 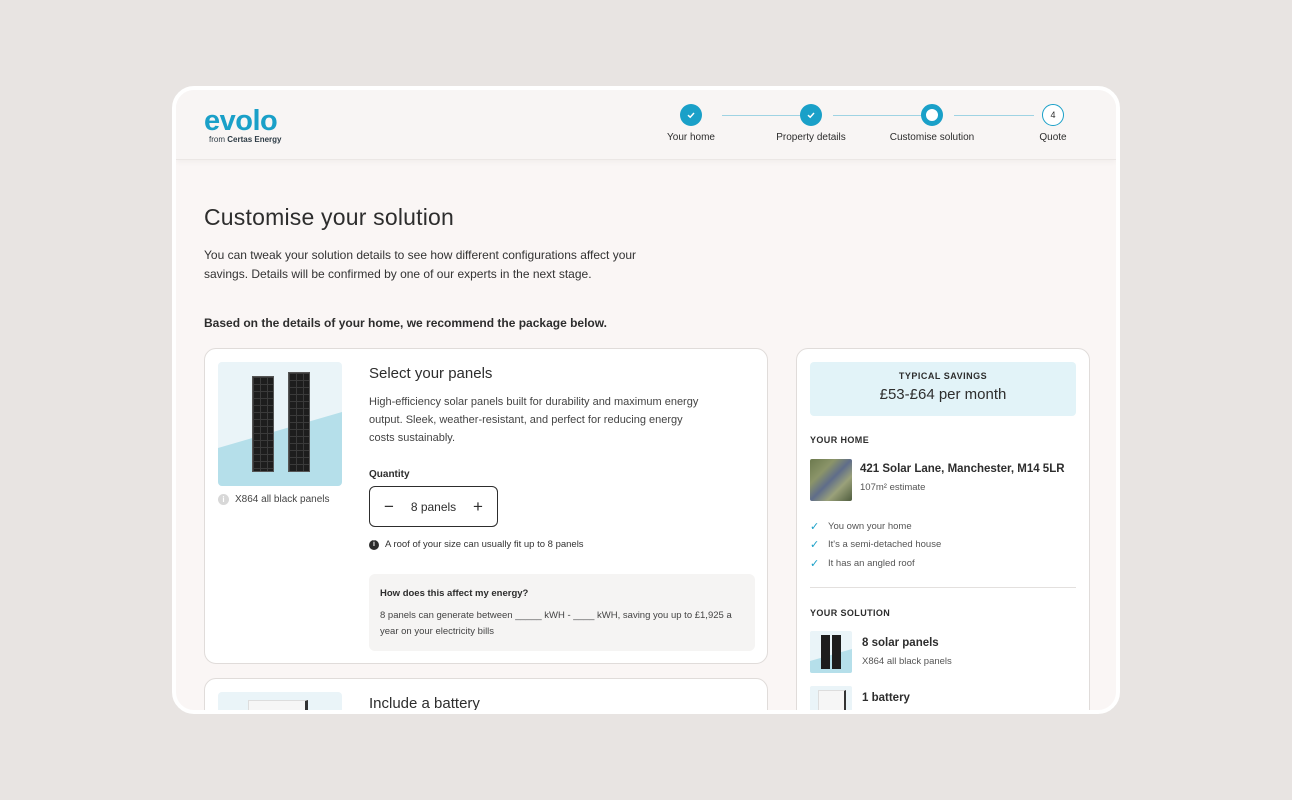 I want to click on step-your-home: Your home, so click(x=691, y=123).